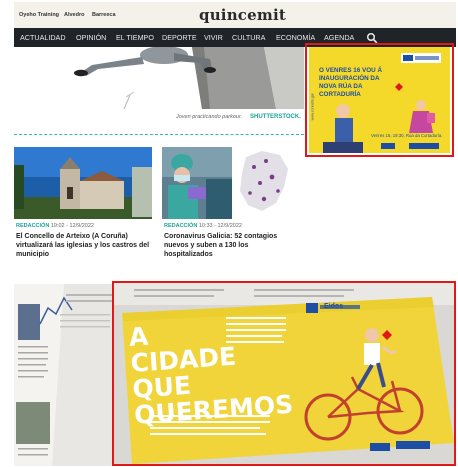 The height and width of the screenshot is (467, 458). I want to click on site-logo: quincemit, so click(242, 15).